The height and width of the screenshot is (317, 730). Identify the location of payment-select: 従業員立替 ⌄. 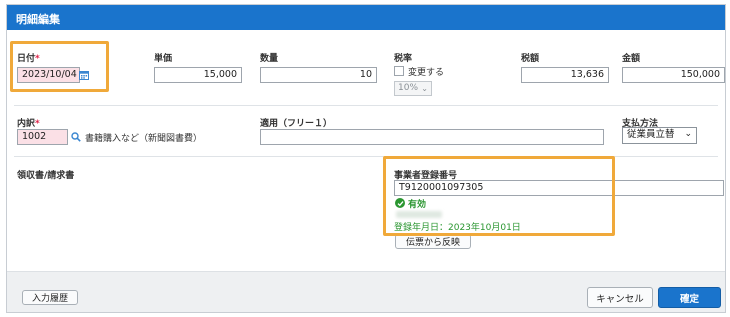
(659, 135).